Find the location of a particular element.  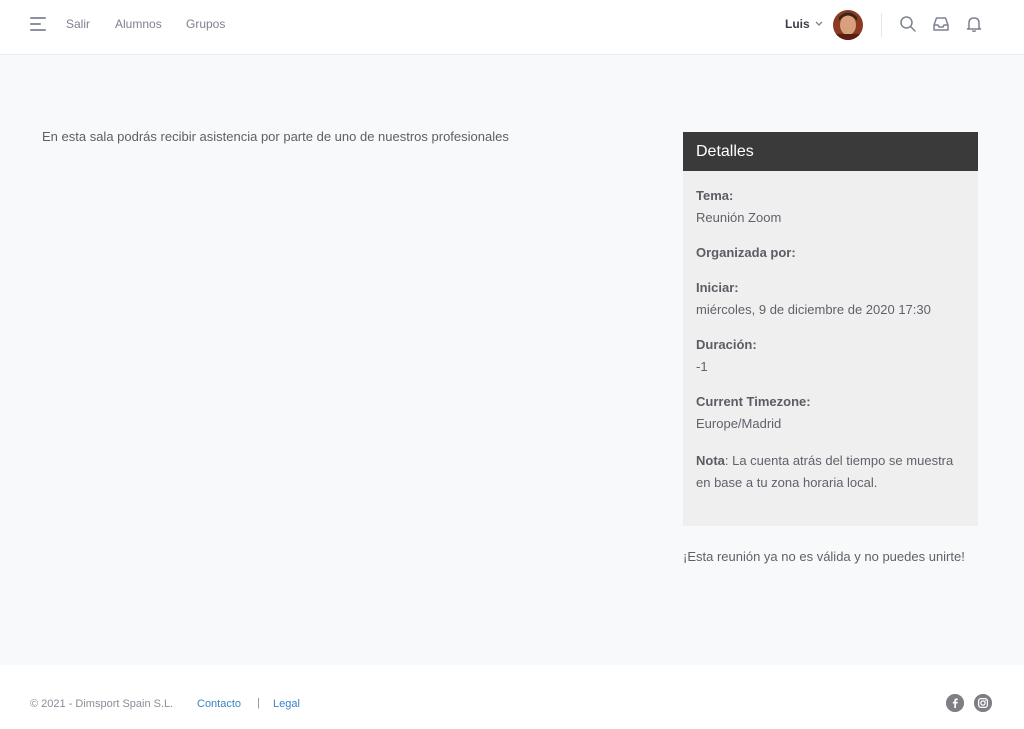

facebook-icon is located at coordinates (955, 703).